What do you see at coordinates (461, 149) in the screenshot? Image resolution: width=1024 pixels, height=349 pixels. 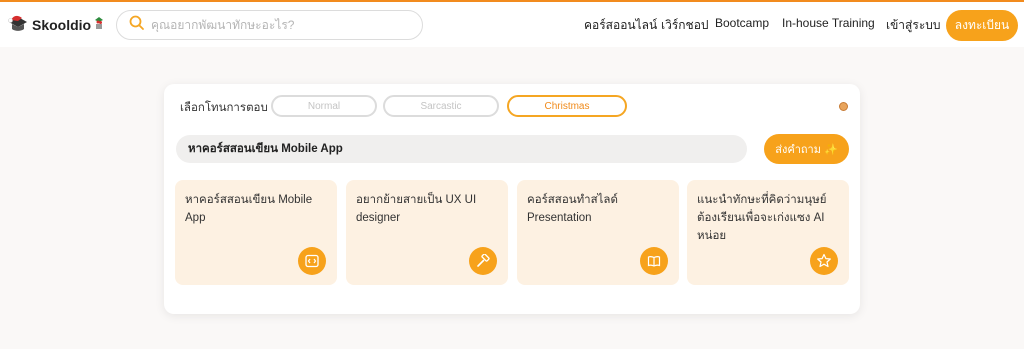 I see `query-input: หาคอร์สสอนเขียน Mobile App` at bounding box center [461, 149].